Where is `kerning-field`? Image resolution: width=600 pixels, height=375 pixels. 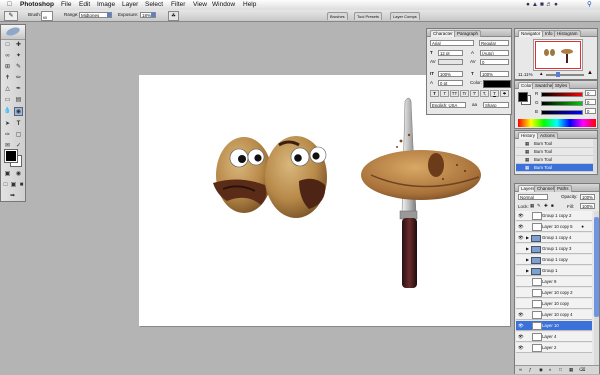 kerning-field is located at coordinates (450, 62).